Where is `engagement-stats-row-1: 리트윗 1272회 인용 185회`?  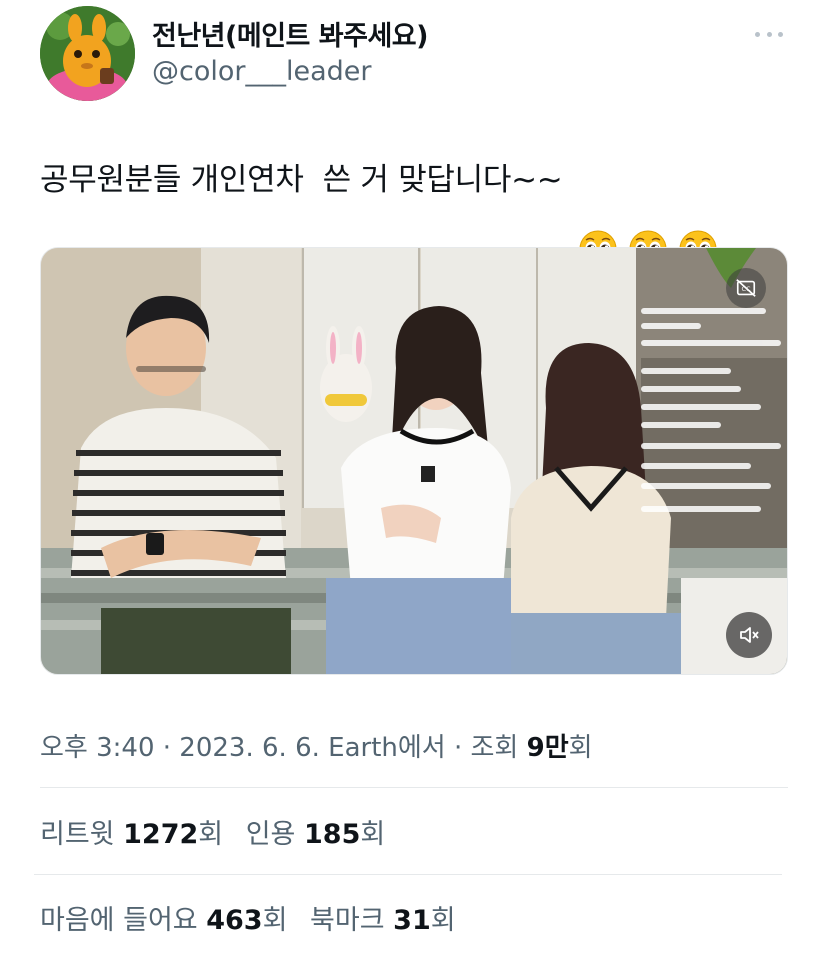
engagement-stats-row-1: 리트윗 1272회 인용 185회 is located at coordinates (212, 831).